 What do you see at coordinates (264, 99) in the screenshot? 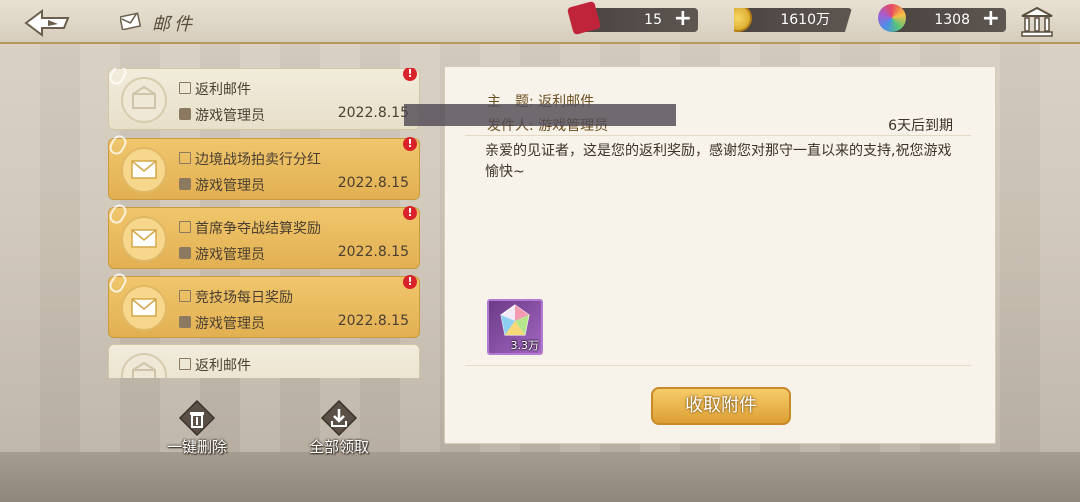
I see `mail-item: 返利邮件 游戏管理员 2022.8.15 !` at bounding box center [264, 99].